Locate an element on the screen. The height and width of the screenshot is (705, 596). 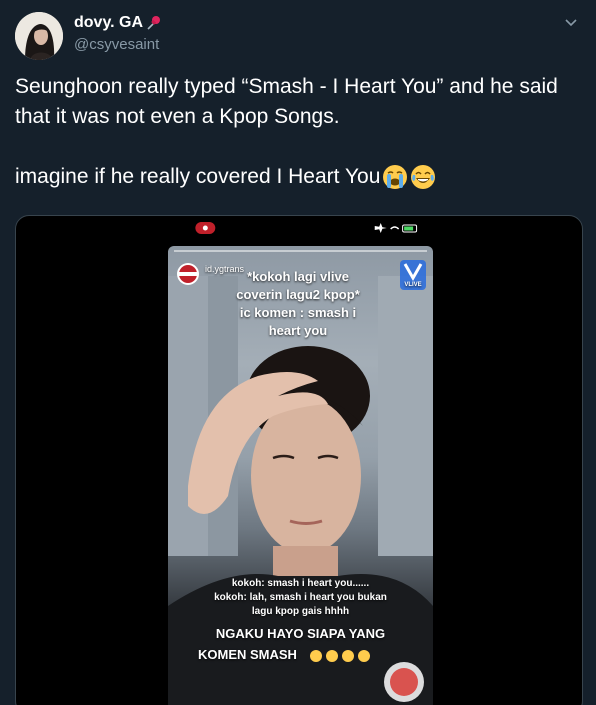
caption-bottom-line-1: NGAKU HAYO SIAPA YANG is located at coordinates (300, 633).